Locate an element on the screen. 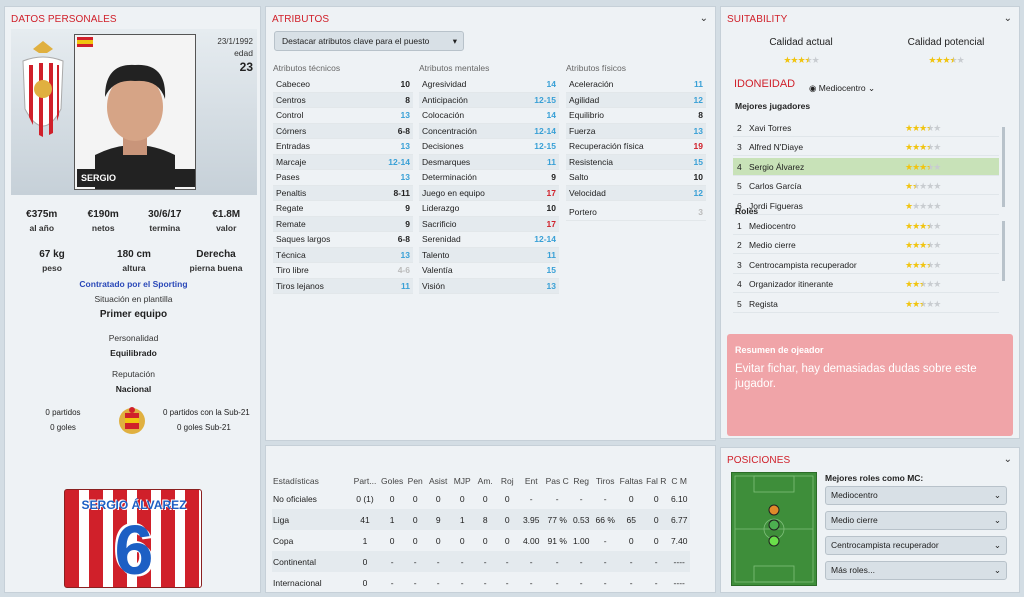 This screenshot has width=1024, height=597. attribute-name: Resistencia is located at coordinates (591, 161).